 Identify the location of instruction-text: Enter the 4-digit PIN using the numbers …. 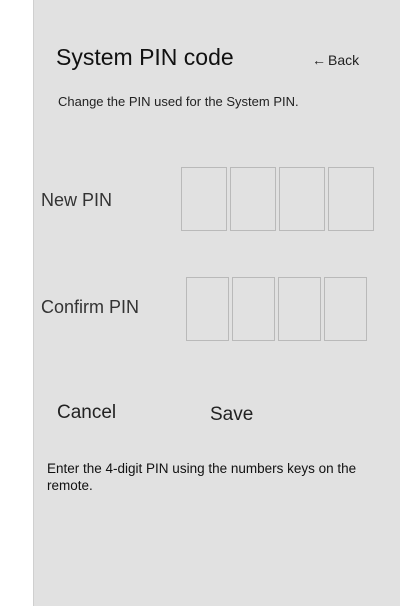
(202, 477).